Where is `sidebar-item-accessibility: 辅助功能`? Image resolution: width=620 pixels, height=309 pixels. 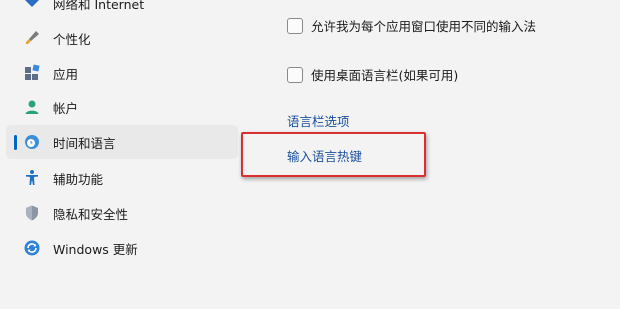
sidebar-item-accessibility: 辅助功能 is located at coordinates (122, 178).